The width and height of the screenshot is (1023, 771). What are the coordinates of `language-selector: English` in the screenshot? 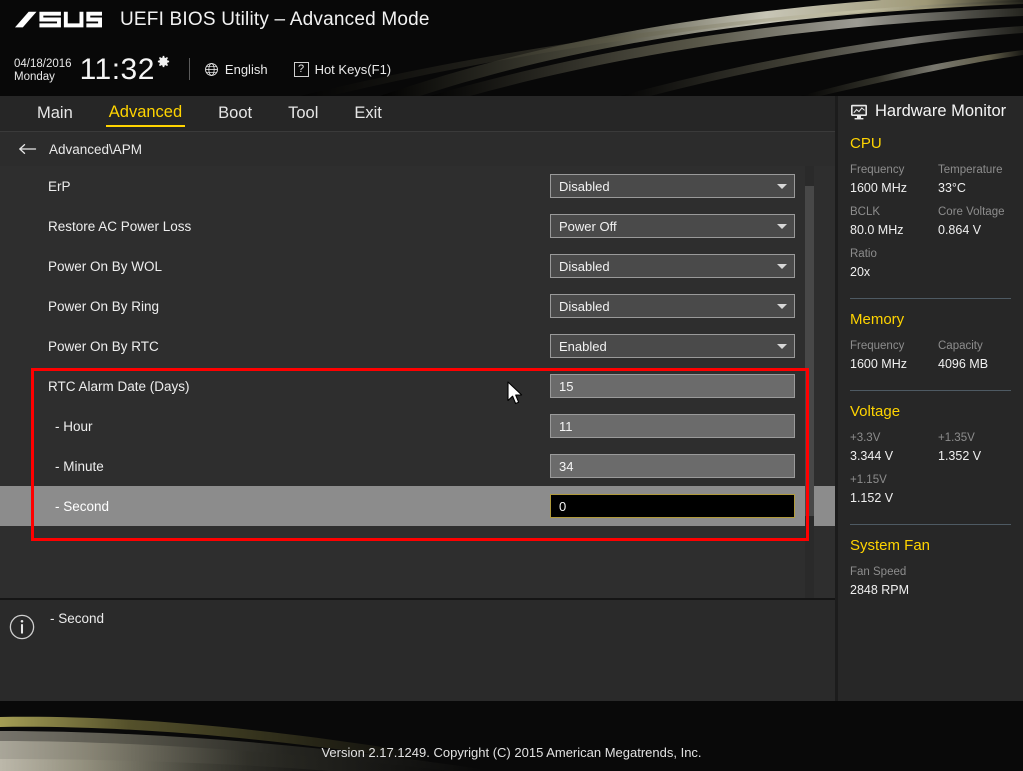 It's located at (236, 69).